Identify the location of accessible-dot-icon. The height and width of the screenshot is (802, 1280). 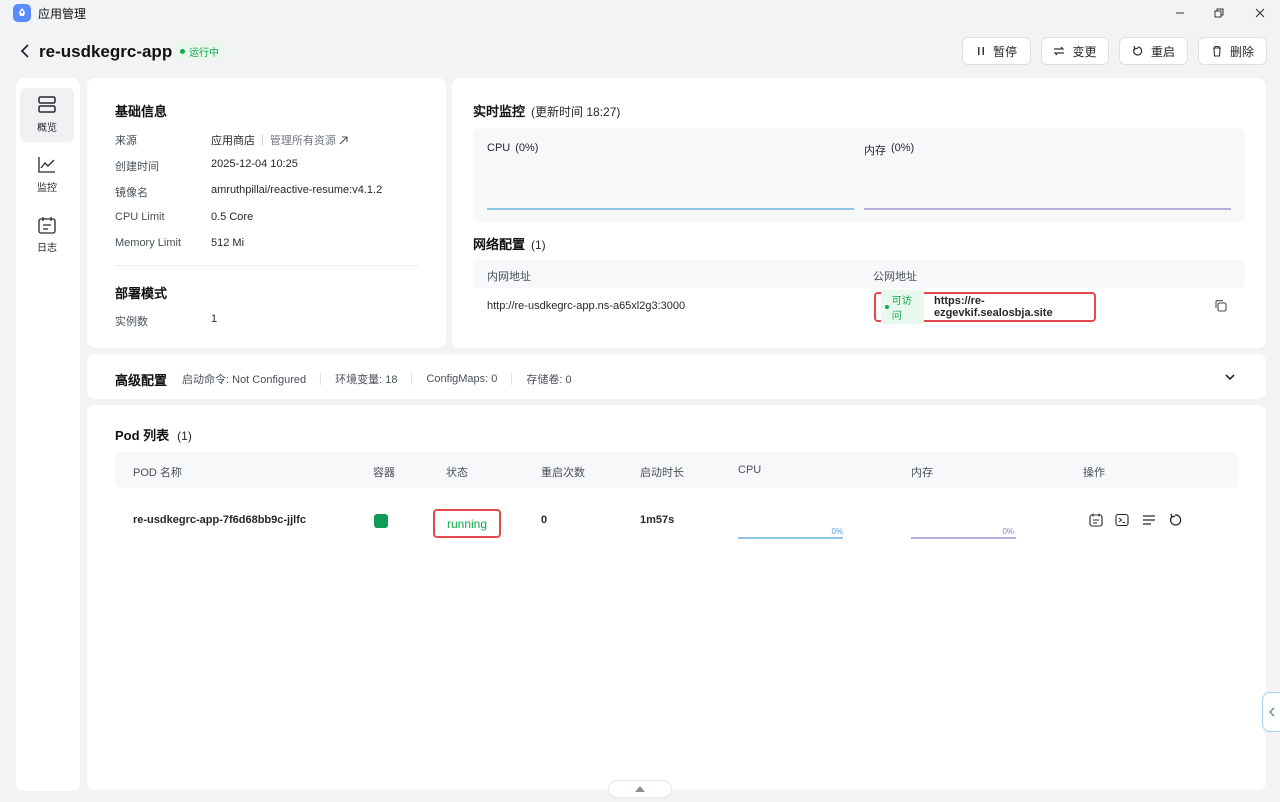
(887, 307).